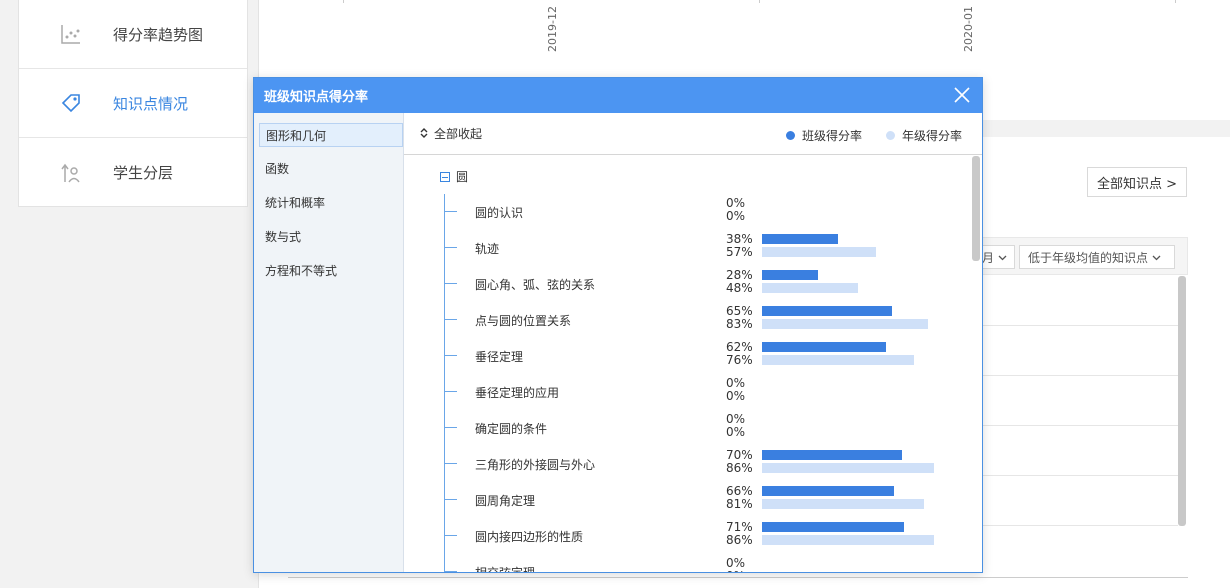 The image size is (1230, 588). I want to click on nav-item-knowledge-points: 知识点情况, so click(133, 103).